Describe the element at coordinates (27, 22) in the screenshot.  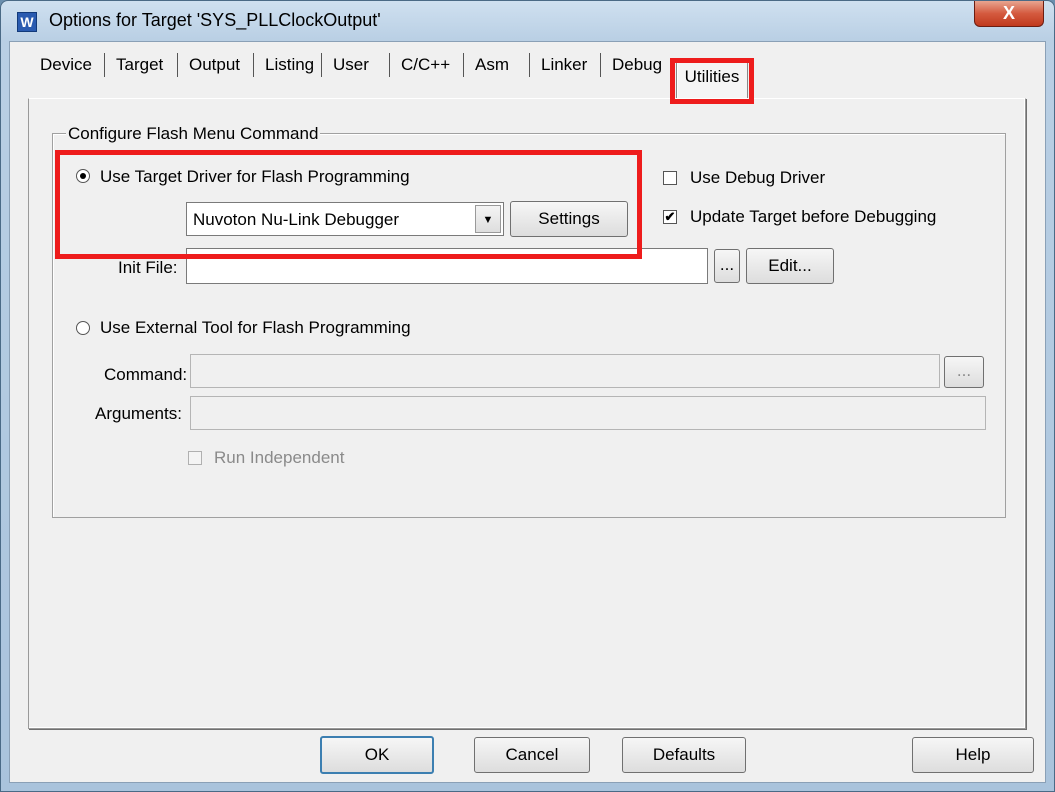
I see `uvision-app-icon: W` at that location.